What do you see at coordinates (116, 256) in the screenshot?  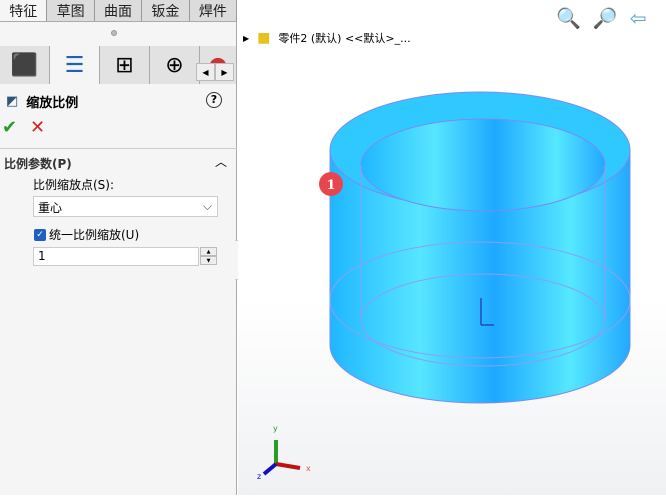 I see `scale-factor-input: 1` at bounding box center [116, 256].